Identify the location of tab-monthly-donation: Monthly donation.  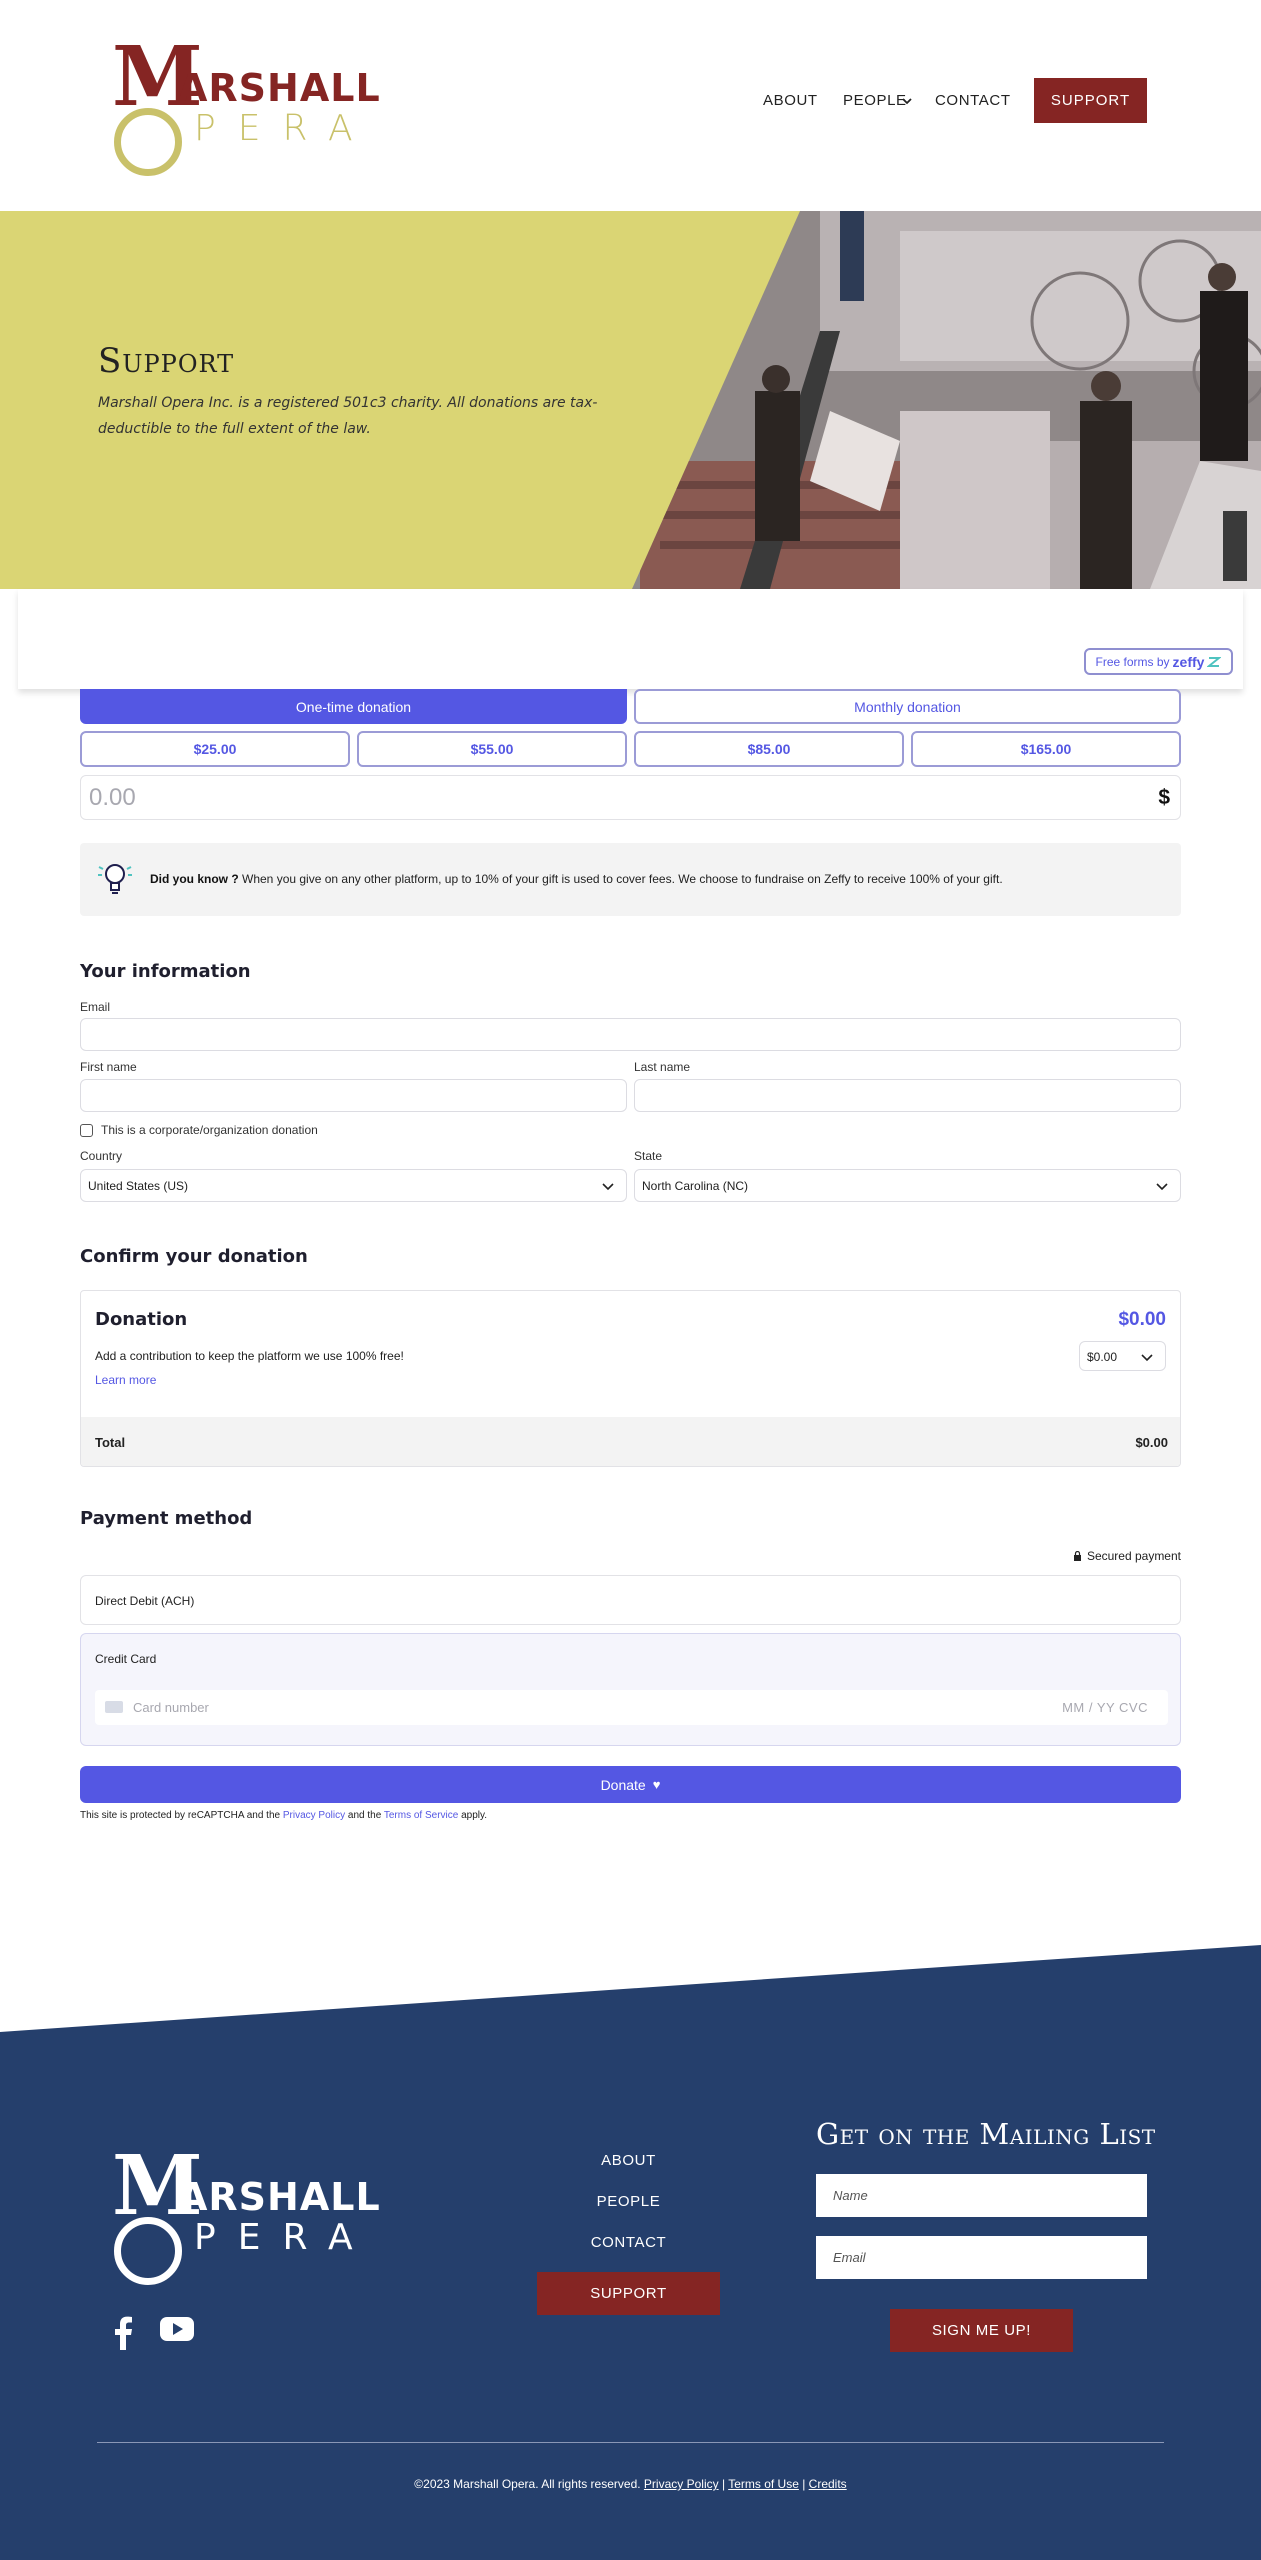
(907, 706).